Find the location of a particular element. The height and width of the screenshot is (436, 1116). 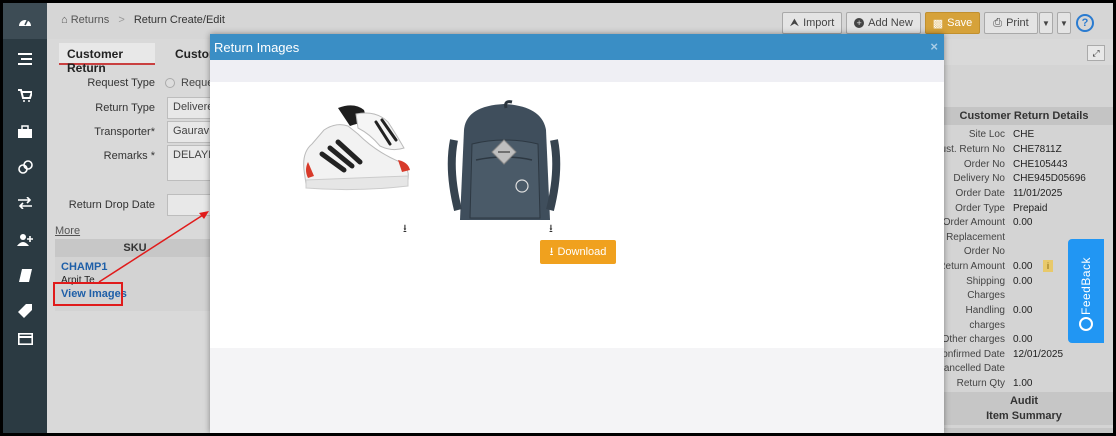

home-icon: ⌂ is located at coordinates (64, 20).